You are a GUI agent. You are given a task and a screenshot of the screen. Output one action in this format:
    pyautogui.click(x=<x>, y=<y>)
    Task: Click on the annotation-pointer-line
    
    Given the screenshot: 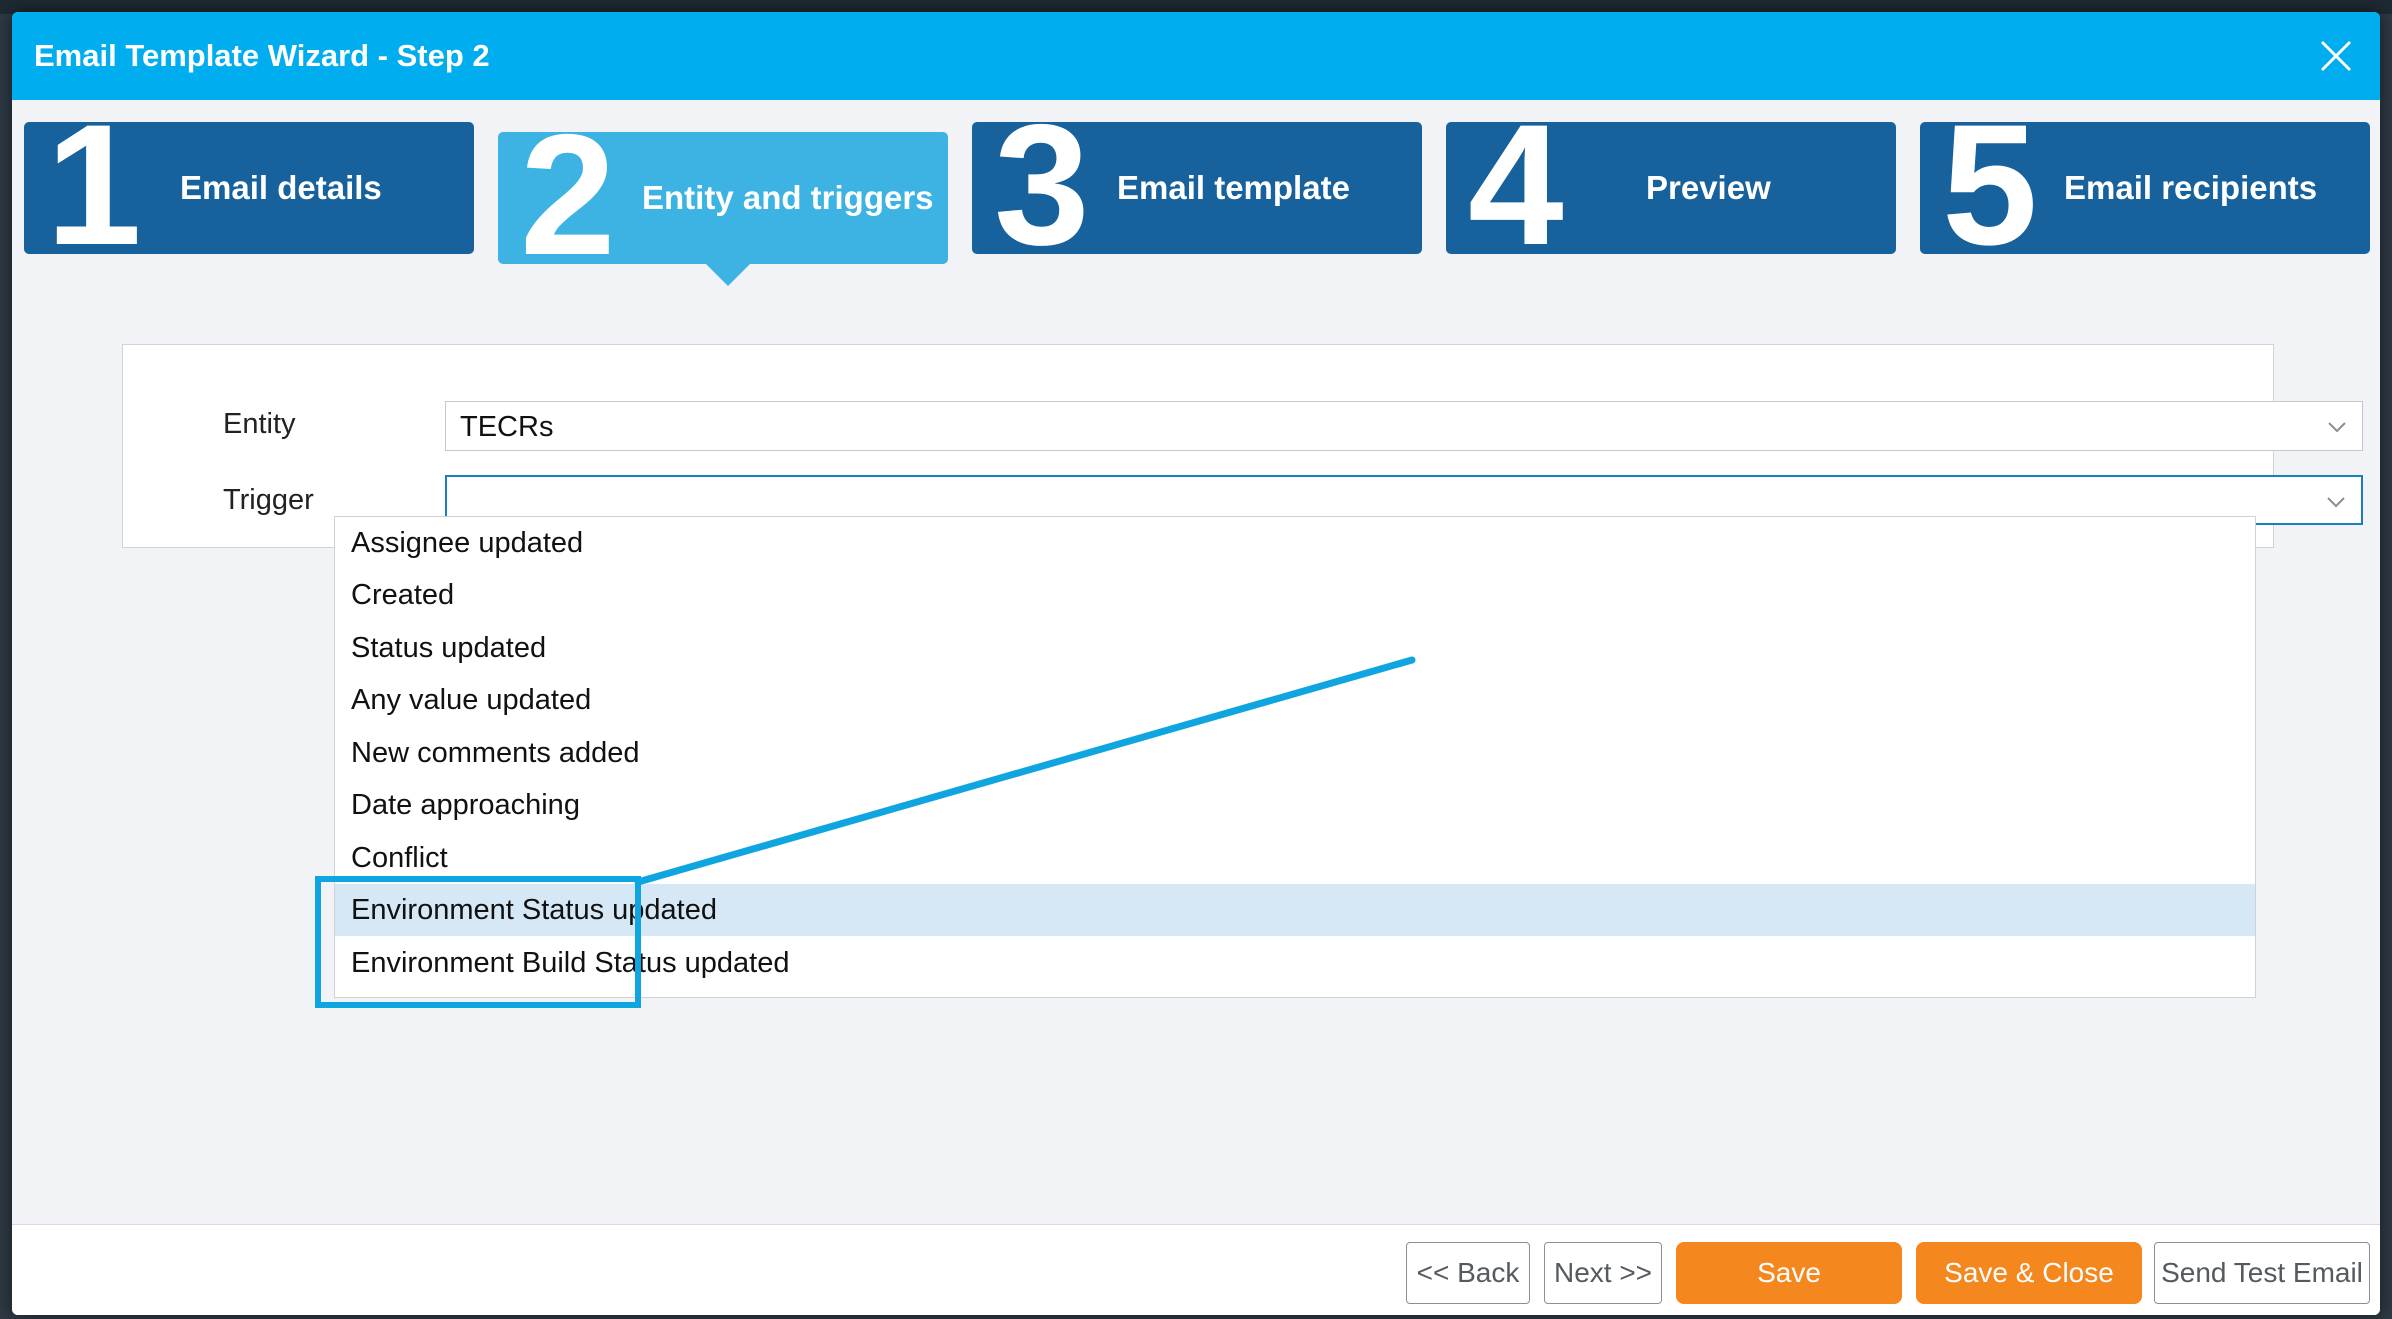 What is the action you would take?
    pyautogui.click(x=1025, y=771)
    